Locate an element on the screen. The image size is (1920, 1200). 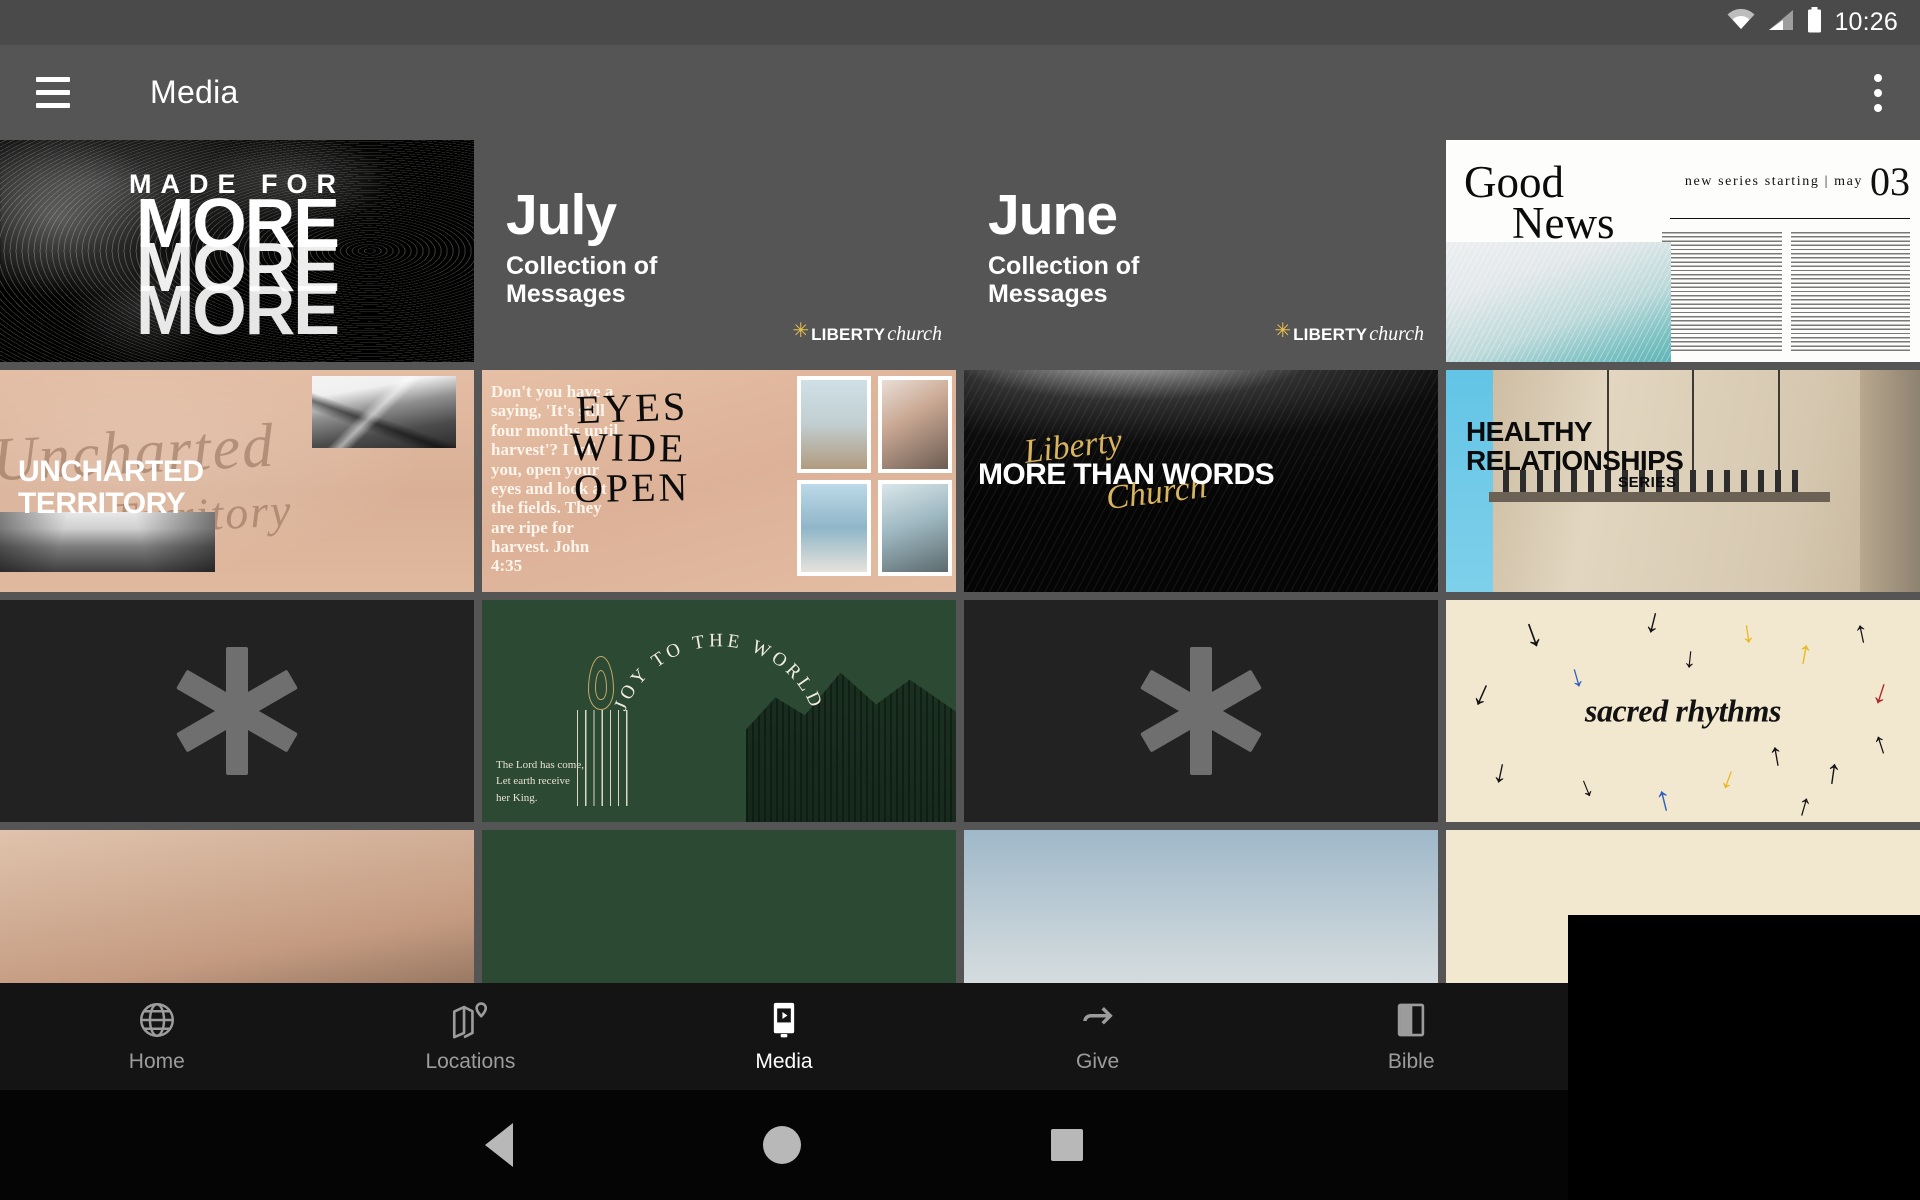
body-line-2: Let earth receive is located at coordinates (533, 781).